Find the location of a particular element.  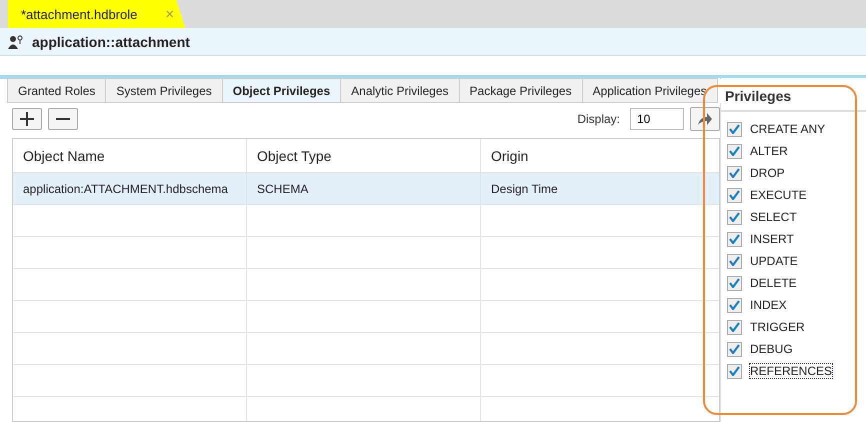

tab: Object Privileges is located at coordinates (282, 90).